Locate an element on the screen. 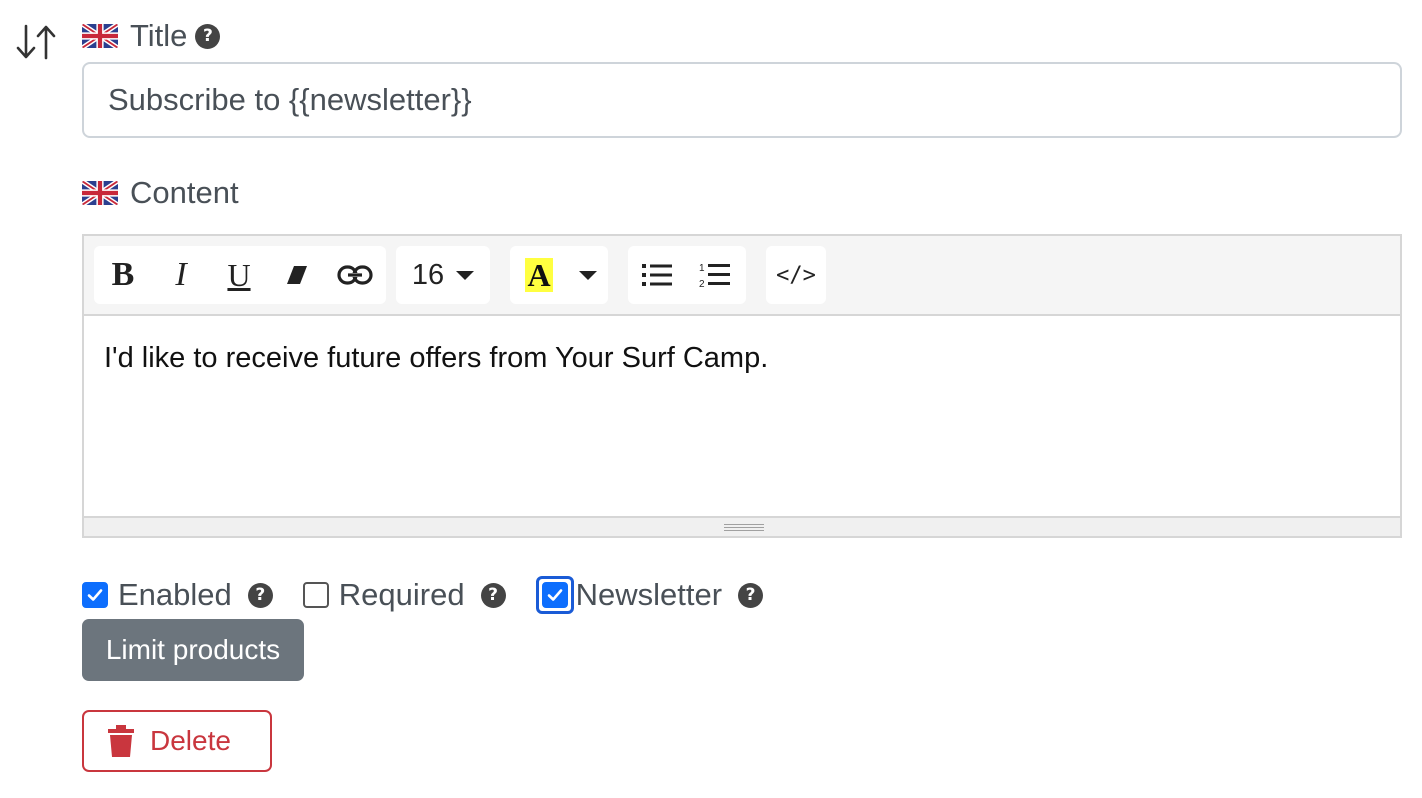 This screenshot has width=1422, height=798. font-size-dropdown: 16 is located at coordinates (443, 275).